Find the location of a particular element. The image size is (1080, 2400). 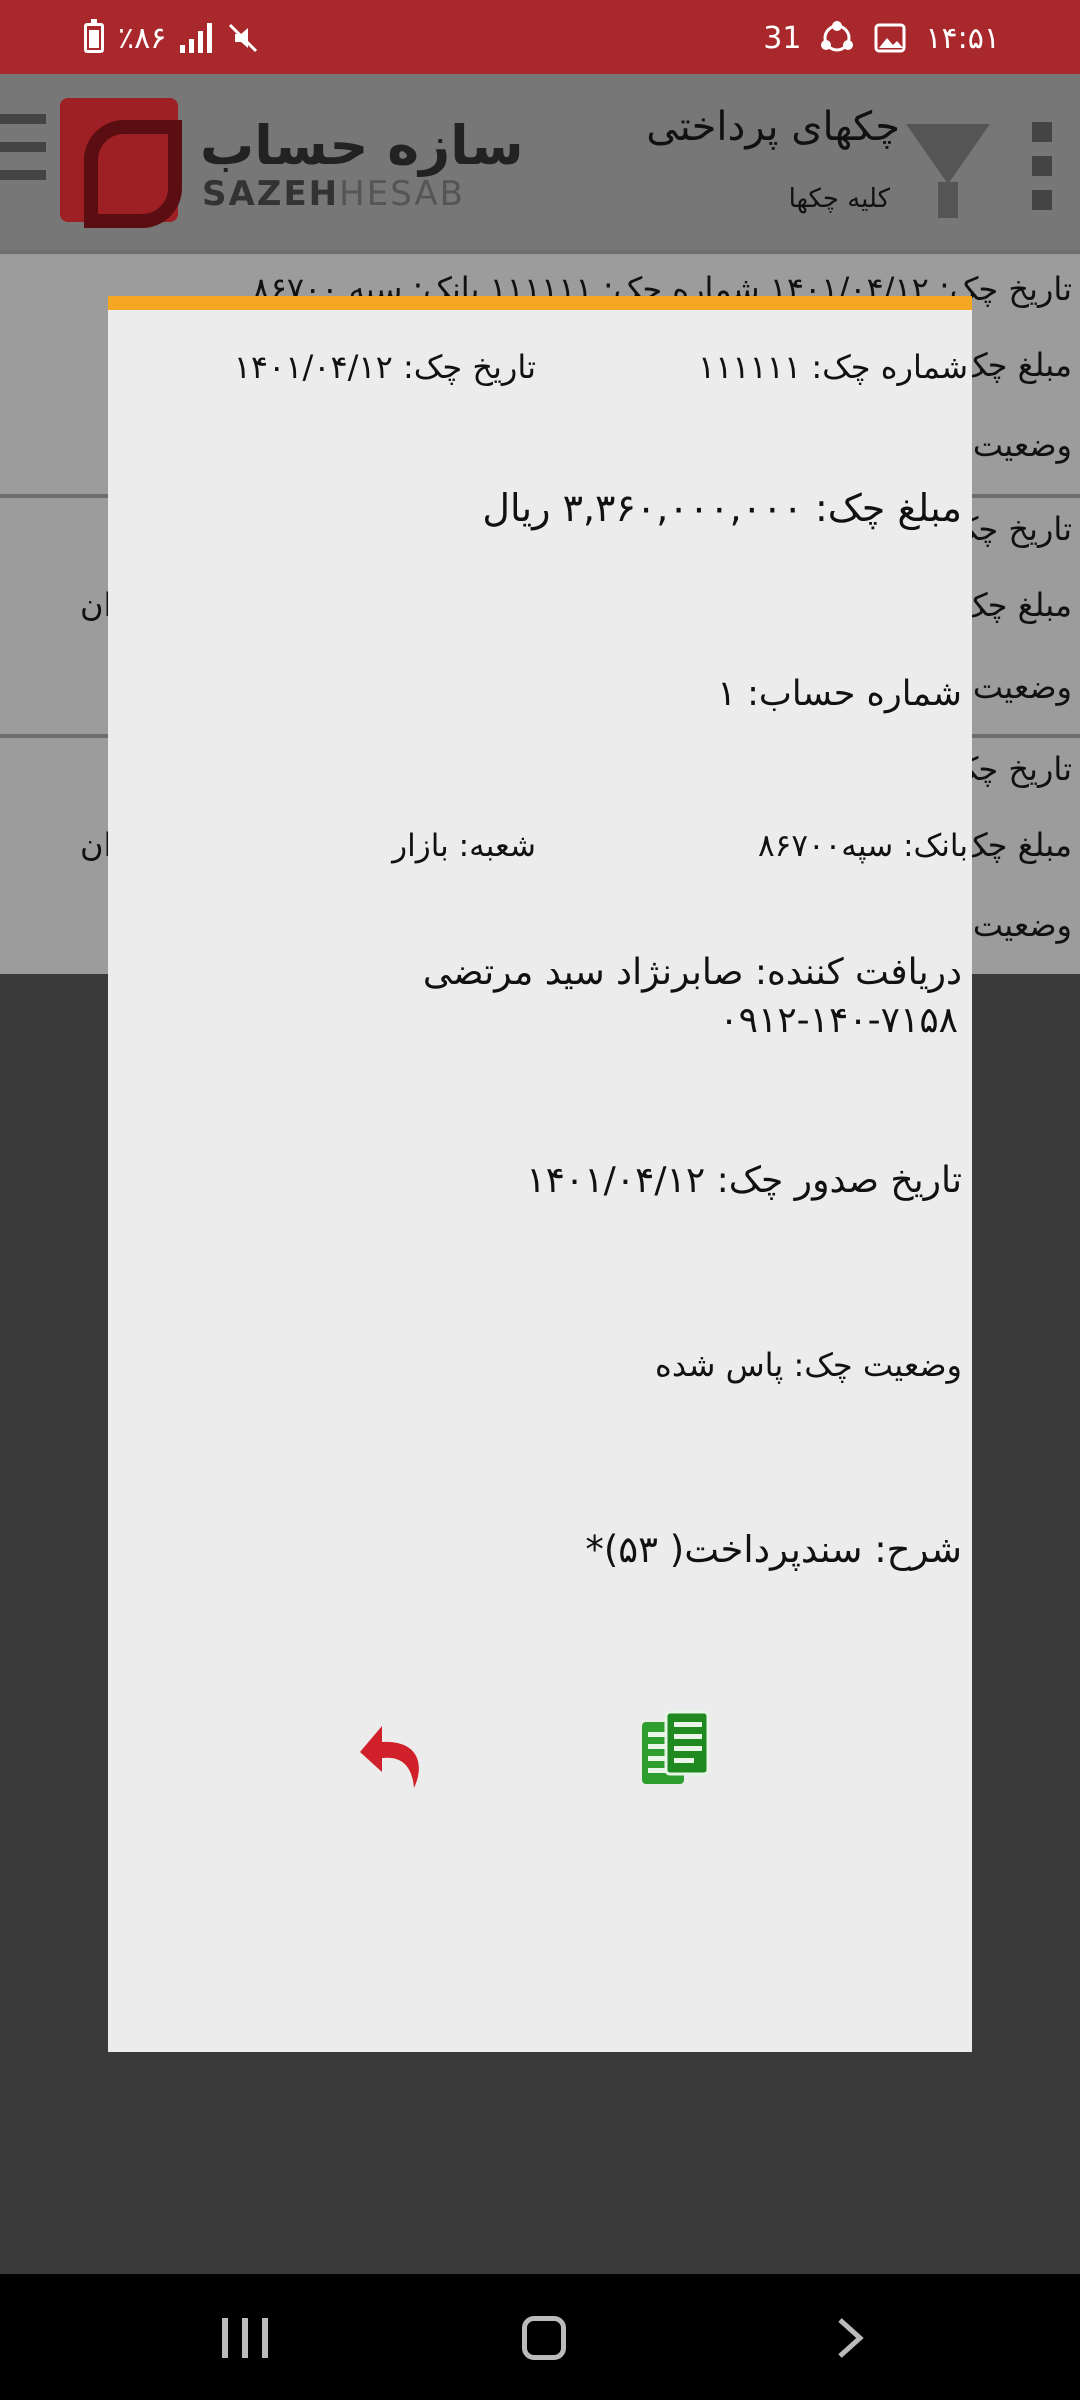

share-icon is located at coordinates (837, 36).